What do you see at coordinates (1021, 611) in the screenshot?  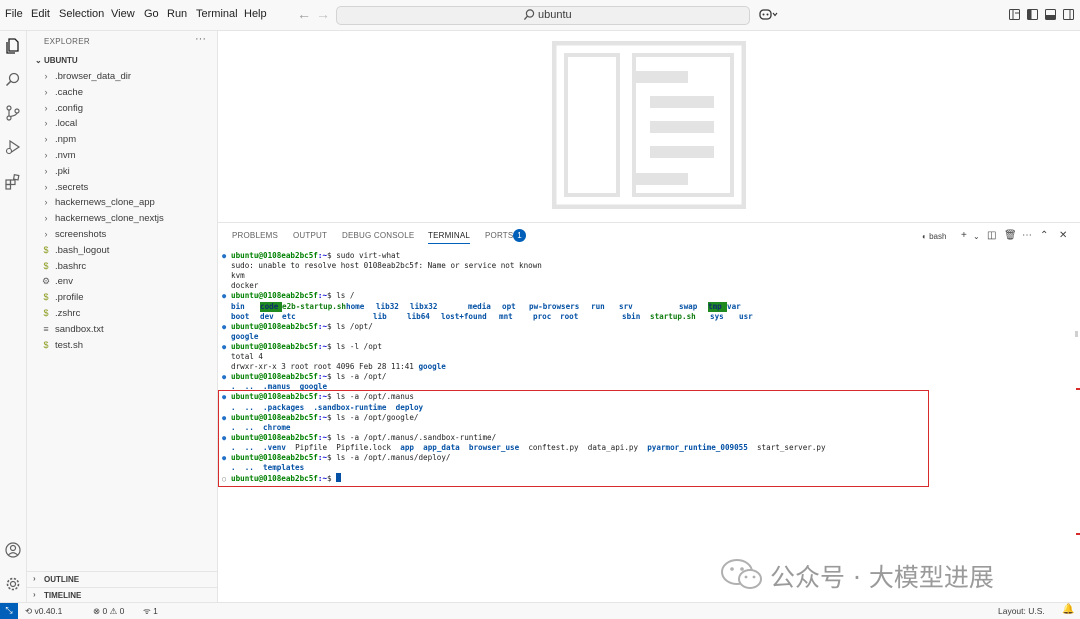 I see `keyboard-layout: Layout: U.S.` at bounding box center [1021, 611].